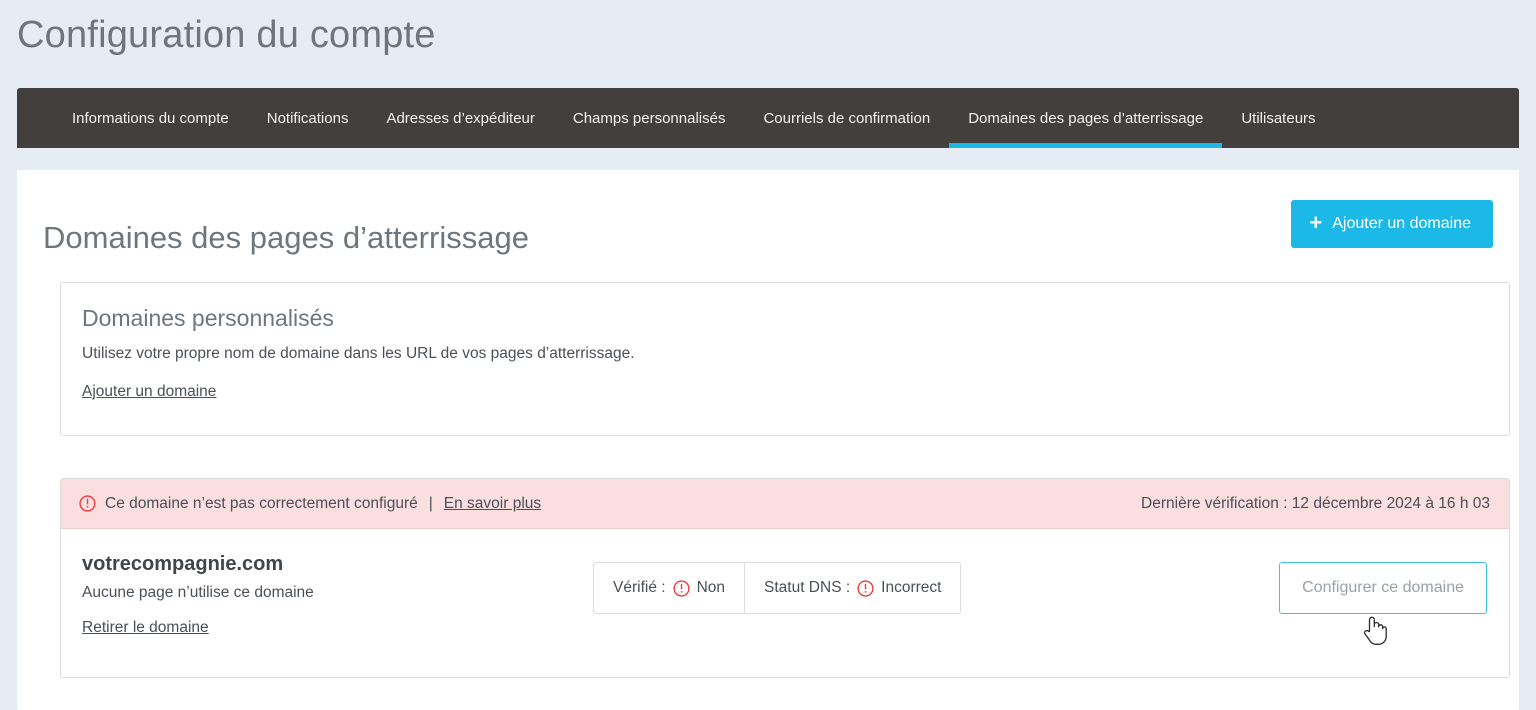  What do you see at coordinates (198, 592) in the screenshot?
I see `domain-usage-text: Aucune page n’utilise ce domaine` at bounding box center [198, 592].